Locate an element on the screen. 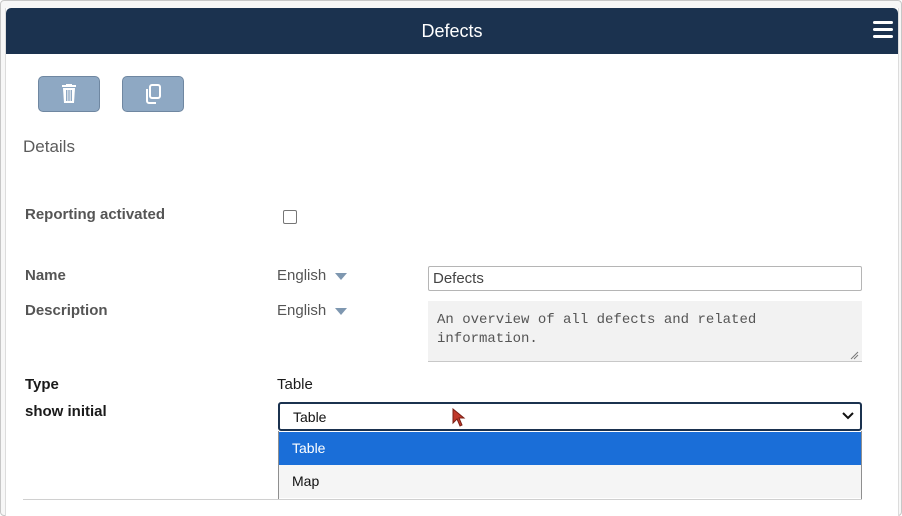 The height and width of the screenshot is (516, 902). show-initial-dropdown: Table Map is located at coordinates (570, 465).